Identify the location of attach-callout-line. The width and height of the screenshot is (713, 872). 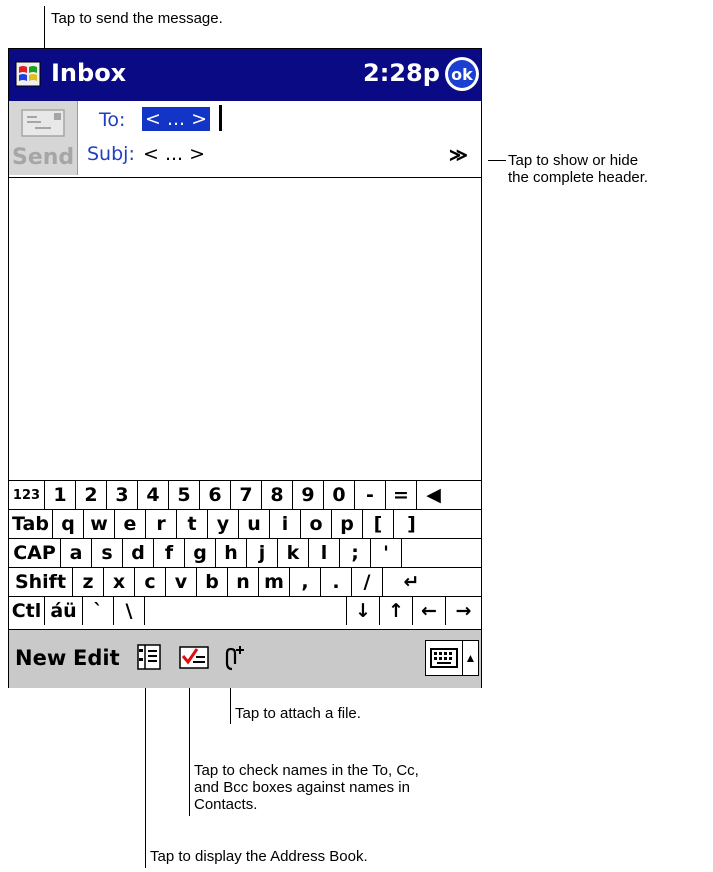
(230, 706).